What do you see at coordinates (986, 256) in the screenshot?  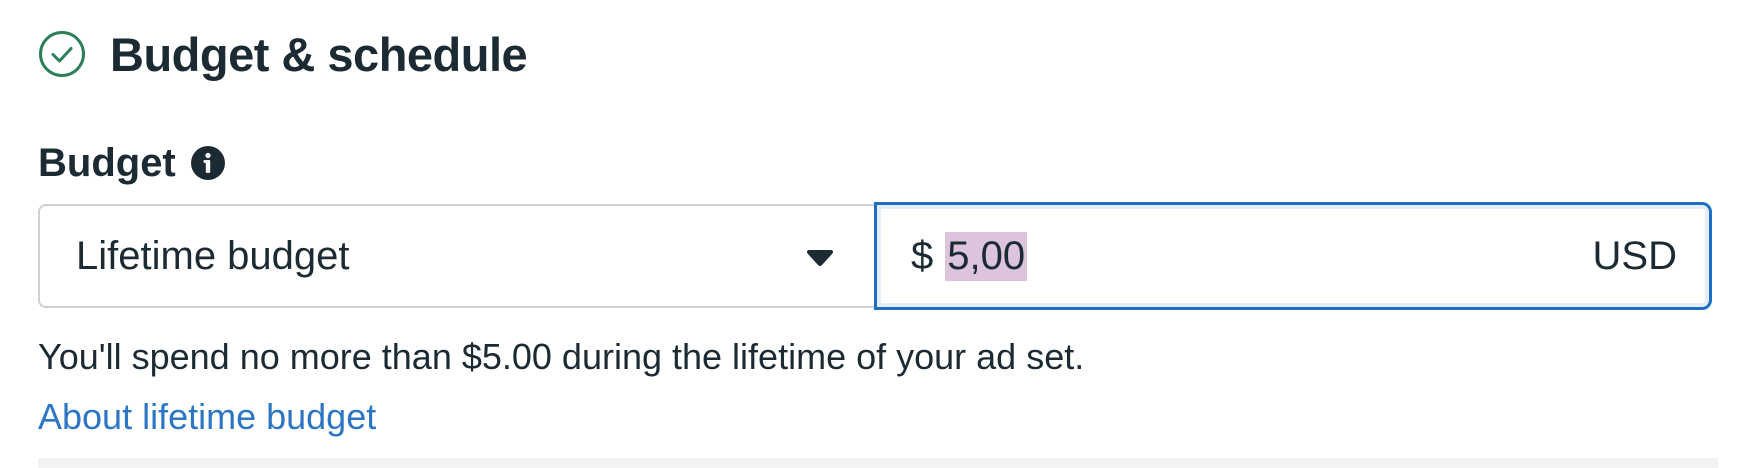 I see `amount-value: 5,00` at bounding box center [986, 256].